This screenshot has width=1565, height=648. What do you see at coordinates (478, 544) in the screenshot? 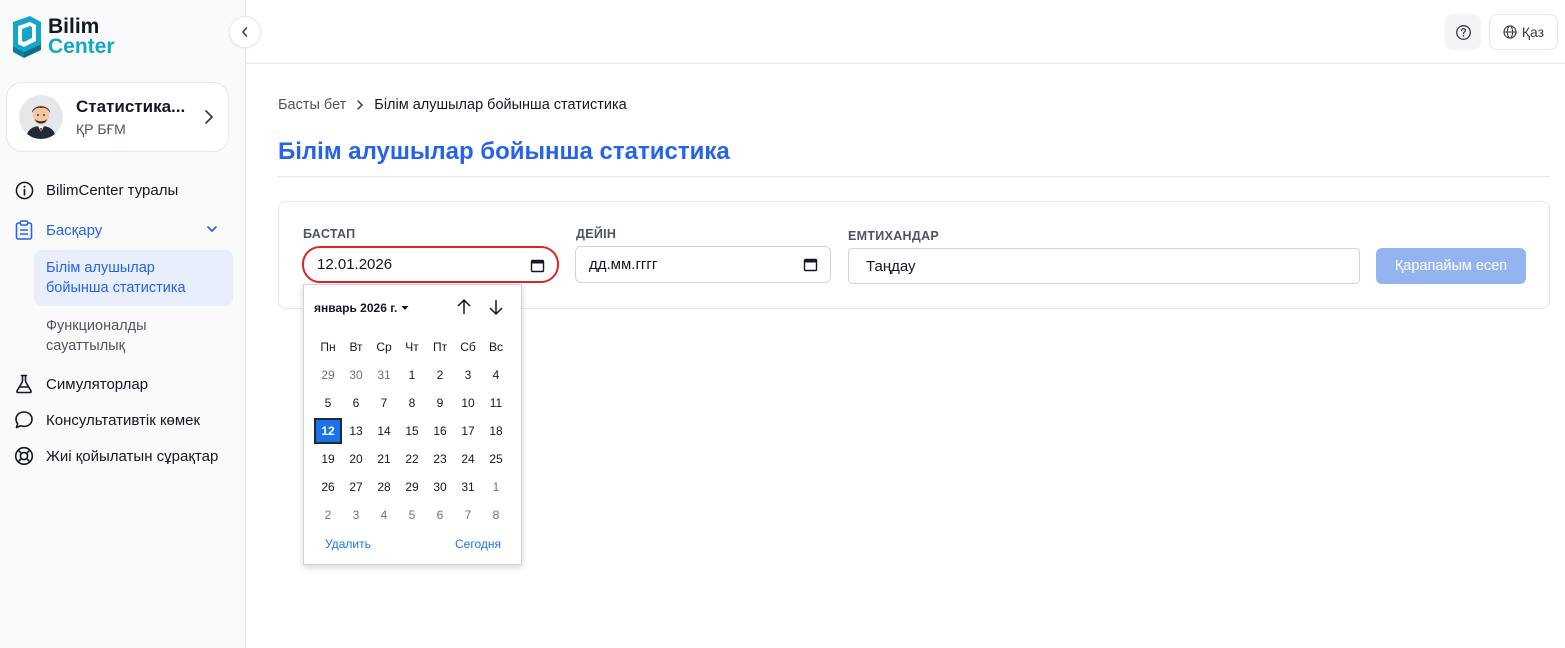
I see `today-button: Сегодня` at bounding box center [478, 544].